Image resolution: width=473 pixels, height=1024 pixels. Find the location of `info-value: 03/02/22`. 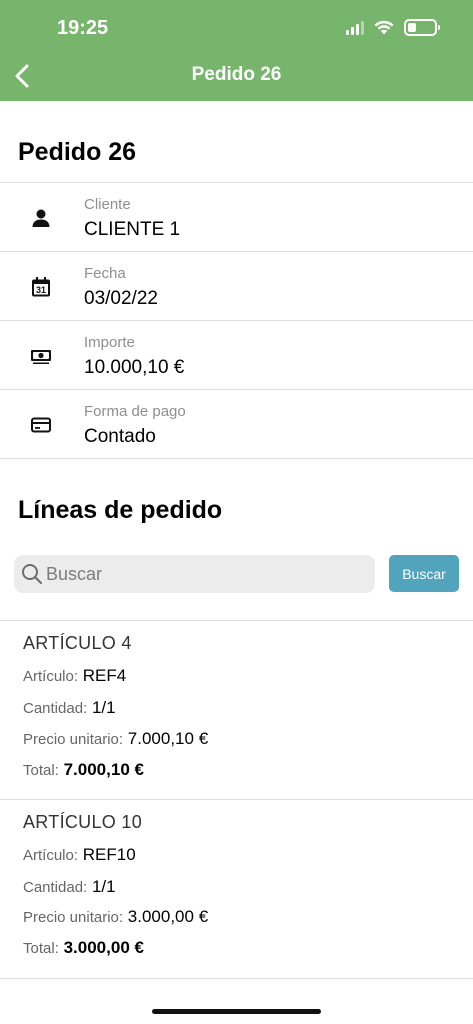

info-value: 03/02/22 is located at coordinates (121, 298).